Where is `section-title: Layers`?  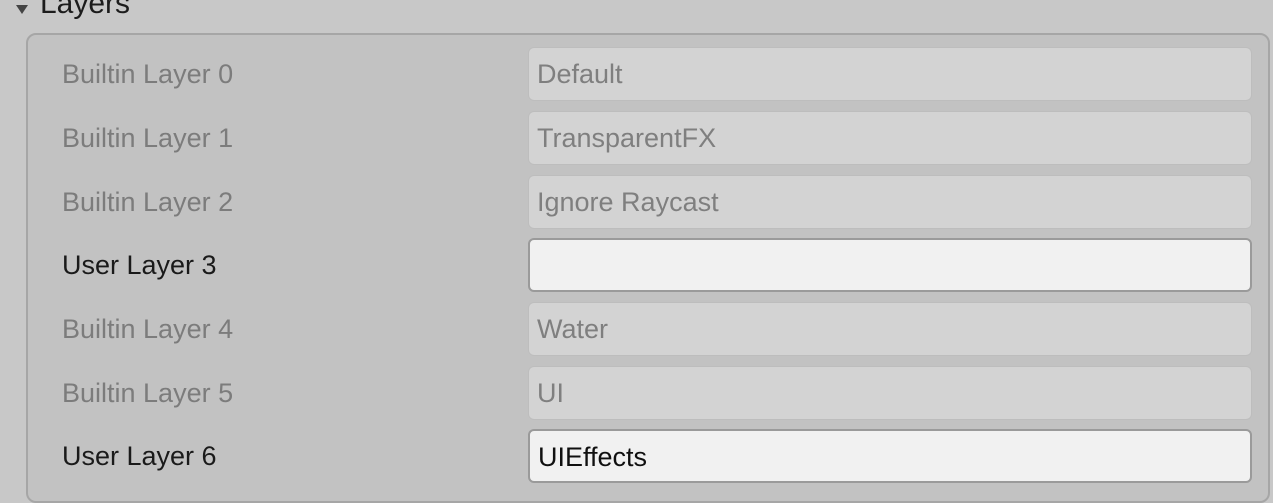
section-title: Layers is located at coordinates (85, 10).